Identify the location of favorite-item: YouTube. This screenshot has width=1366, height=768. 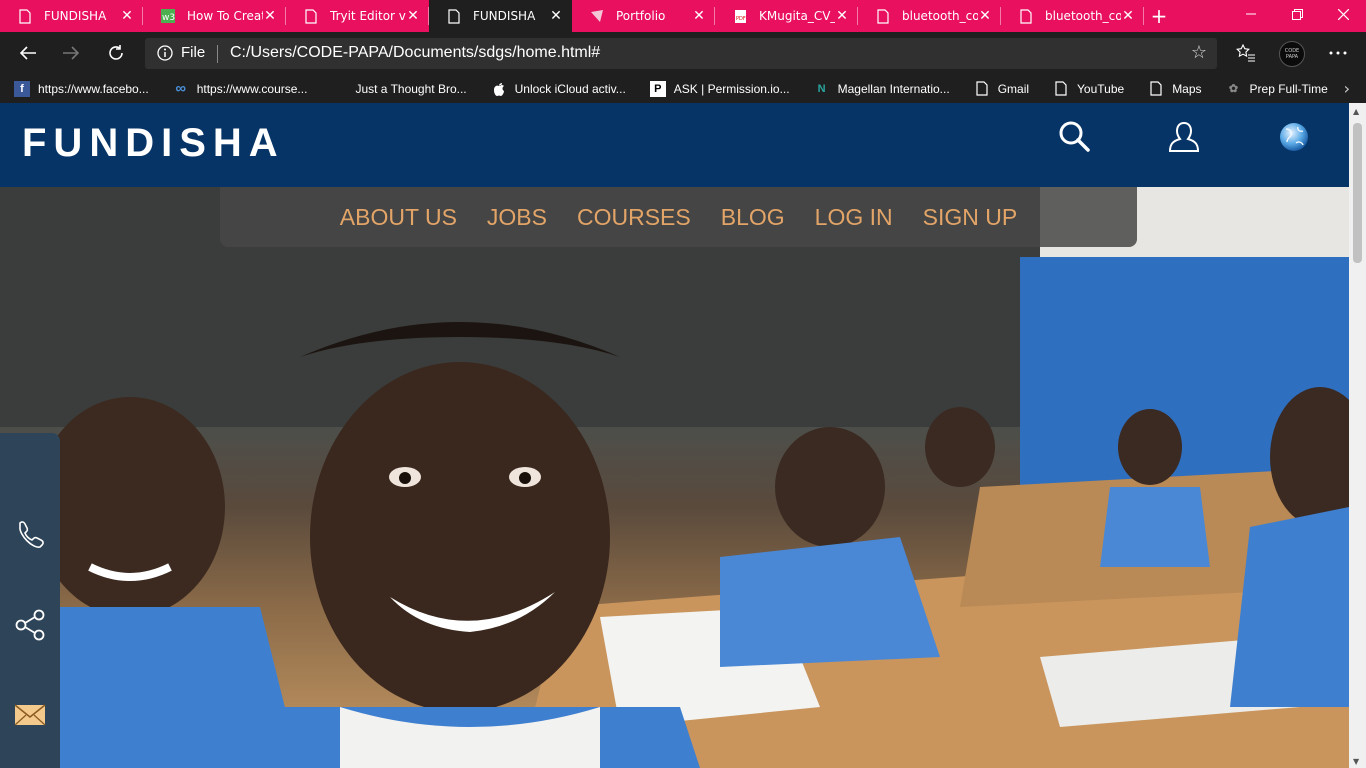
(1088, 89).